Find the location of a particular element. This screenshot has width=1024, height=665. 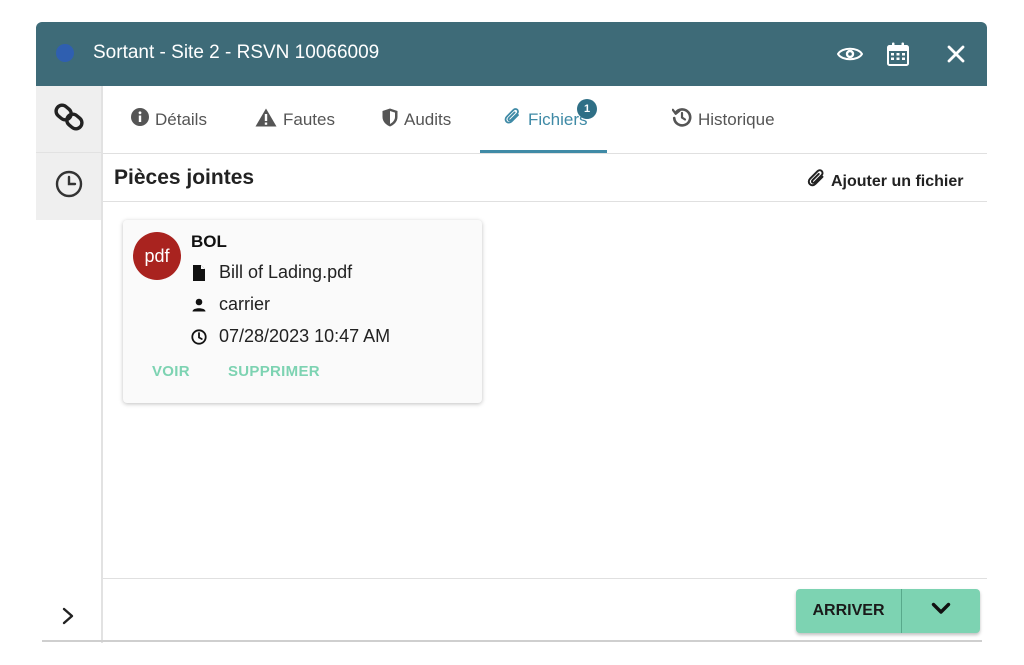

attachment-filename: Bill of Lading.pdf is located at coordinates (286, 272).